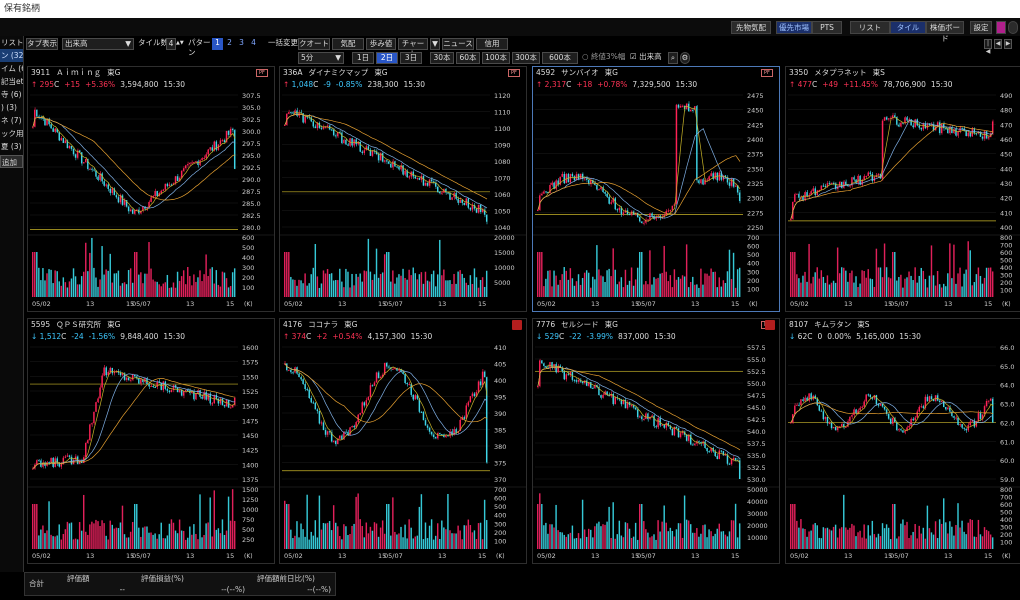 This screenshot has height=600, width=1020. I want to click on margin-view-button: 信用, so click(492, 44).